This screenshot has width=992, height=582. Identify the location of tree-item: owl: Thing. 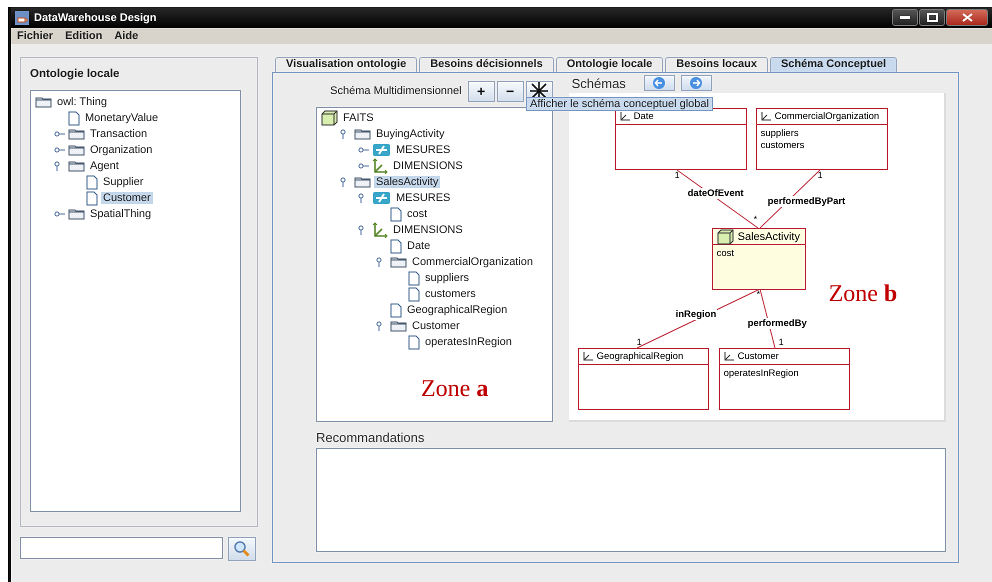
(82, 102).